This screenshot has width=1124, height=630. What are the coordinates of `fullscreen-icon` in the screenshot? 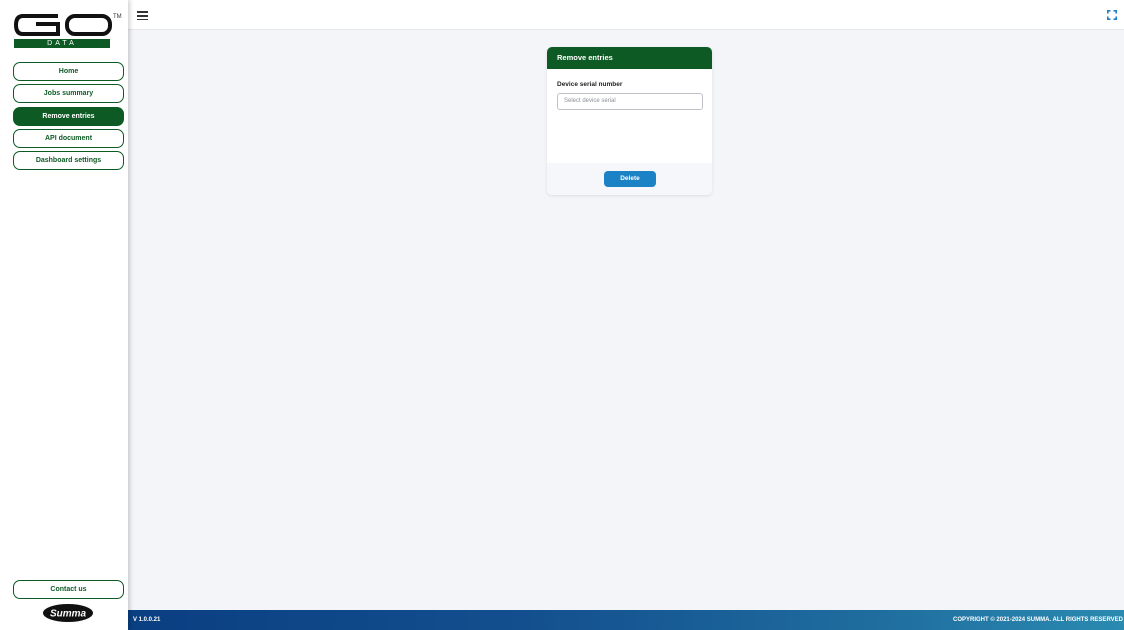 It's located at (1112, 15).